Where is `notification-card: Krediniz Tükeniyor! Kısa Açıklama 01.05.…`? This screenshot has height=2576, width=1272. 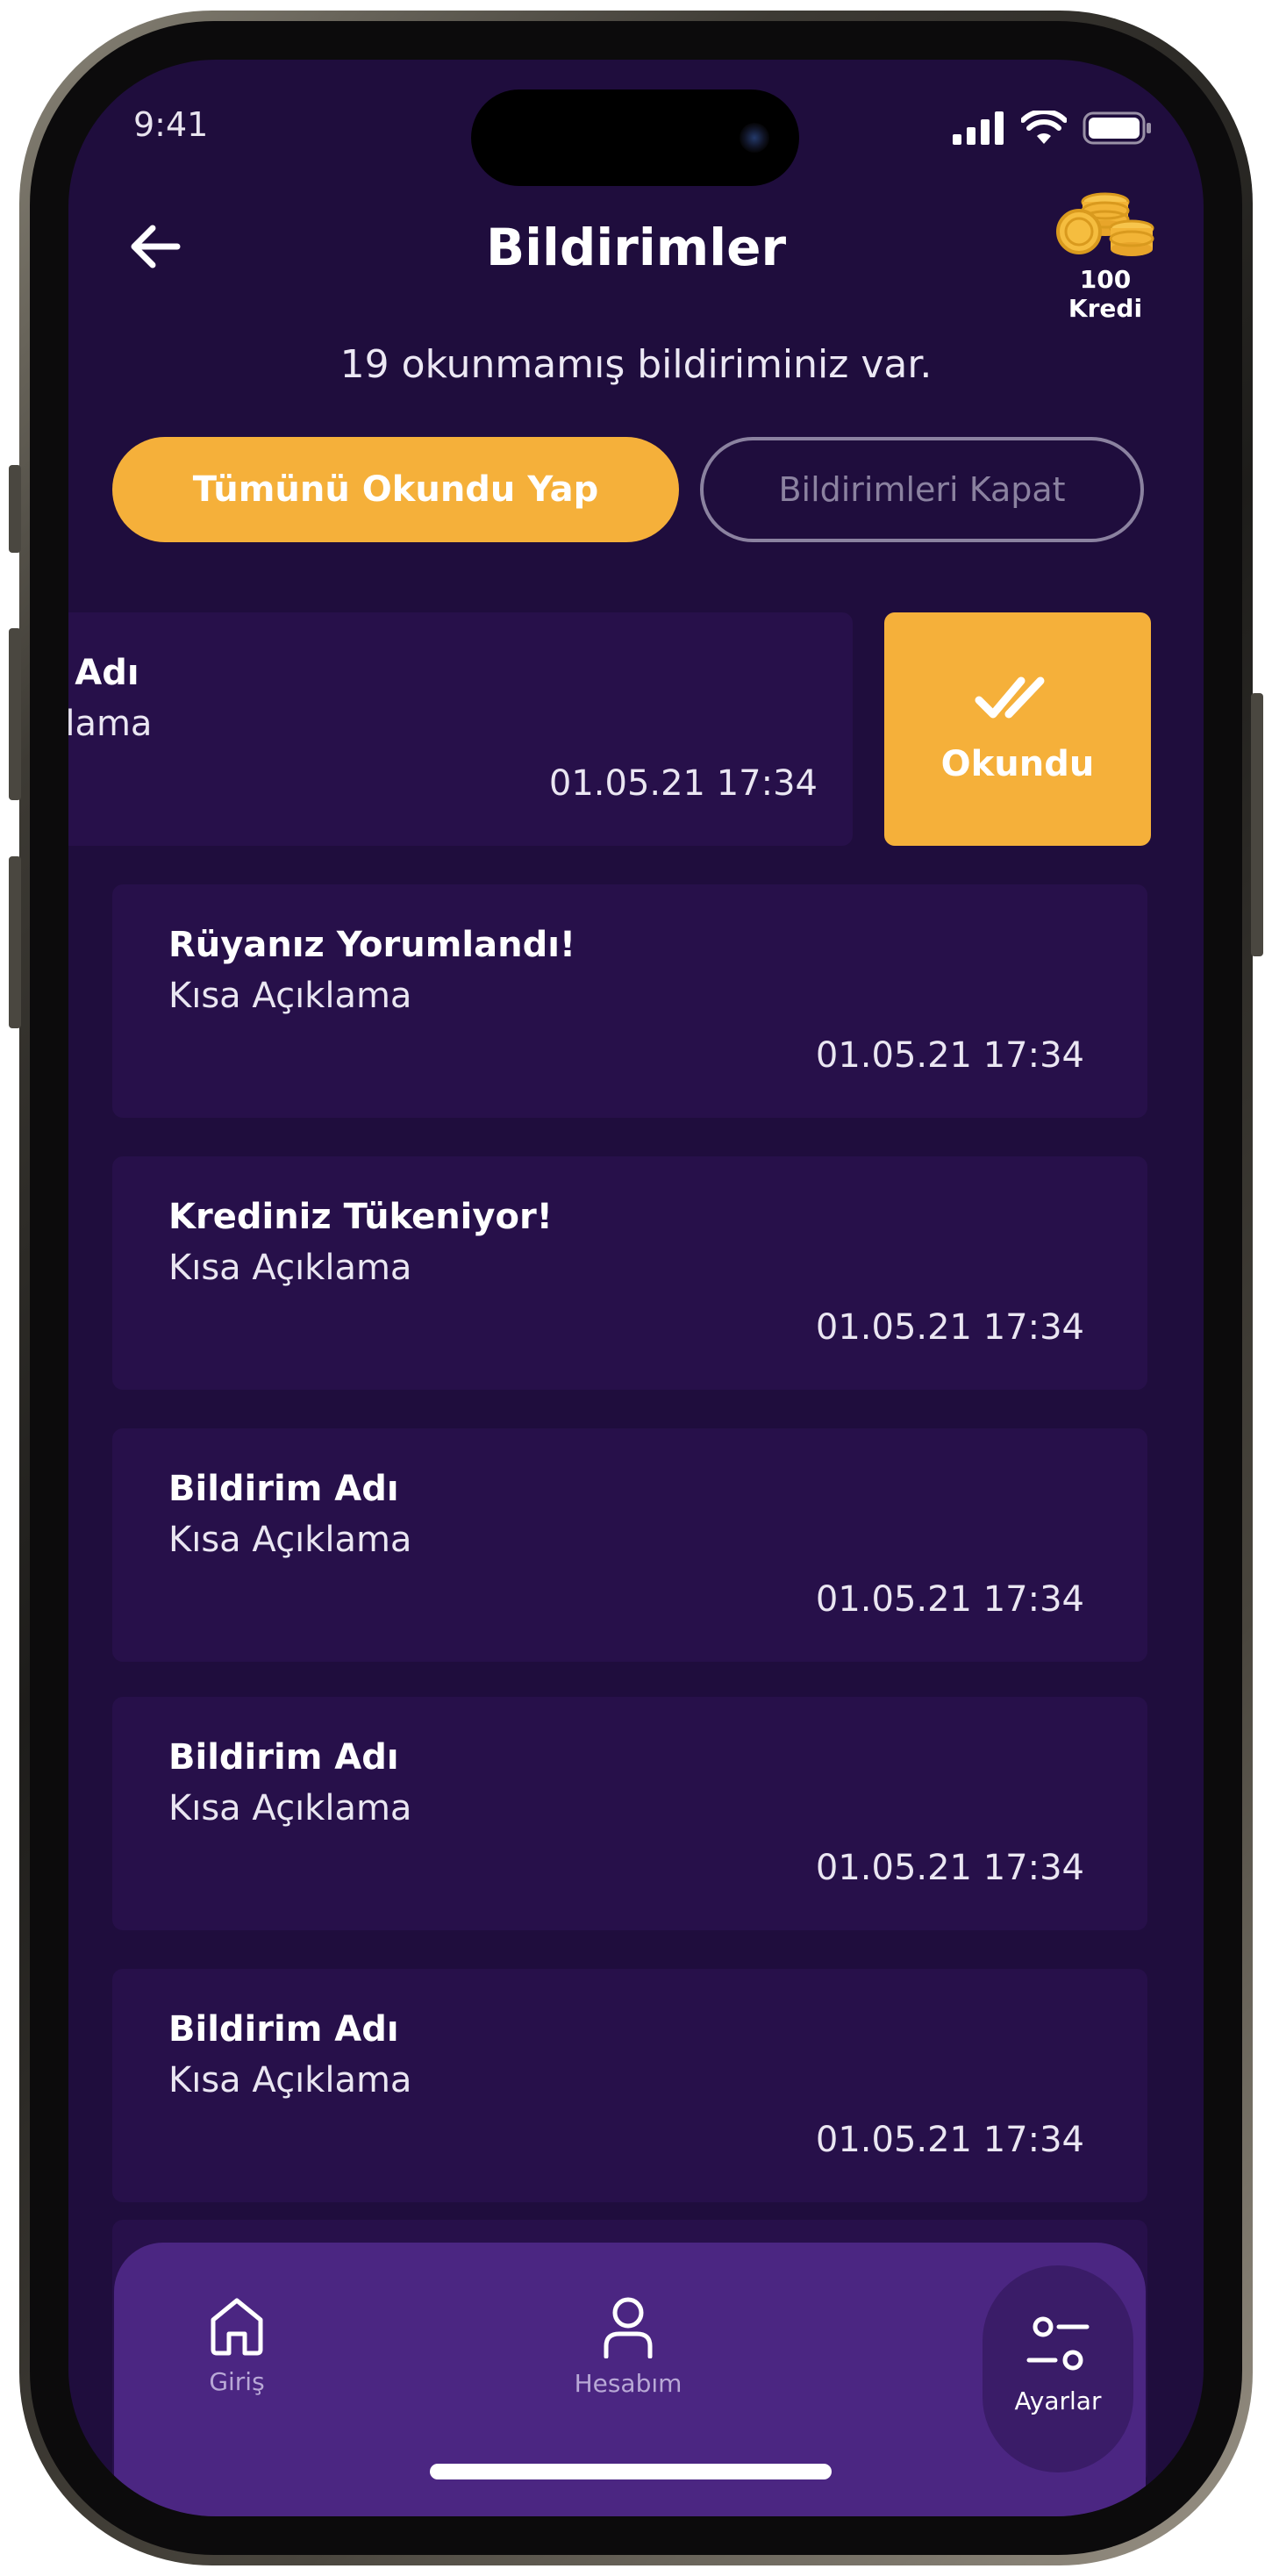
notification-card: Krediniz Tükeniyor! Kısa Açıklama 01.05.… is located at coordinates (629, 1273).